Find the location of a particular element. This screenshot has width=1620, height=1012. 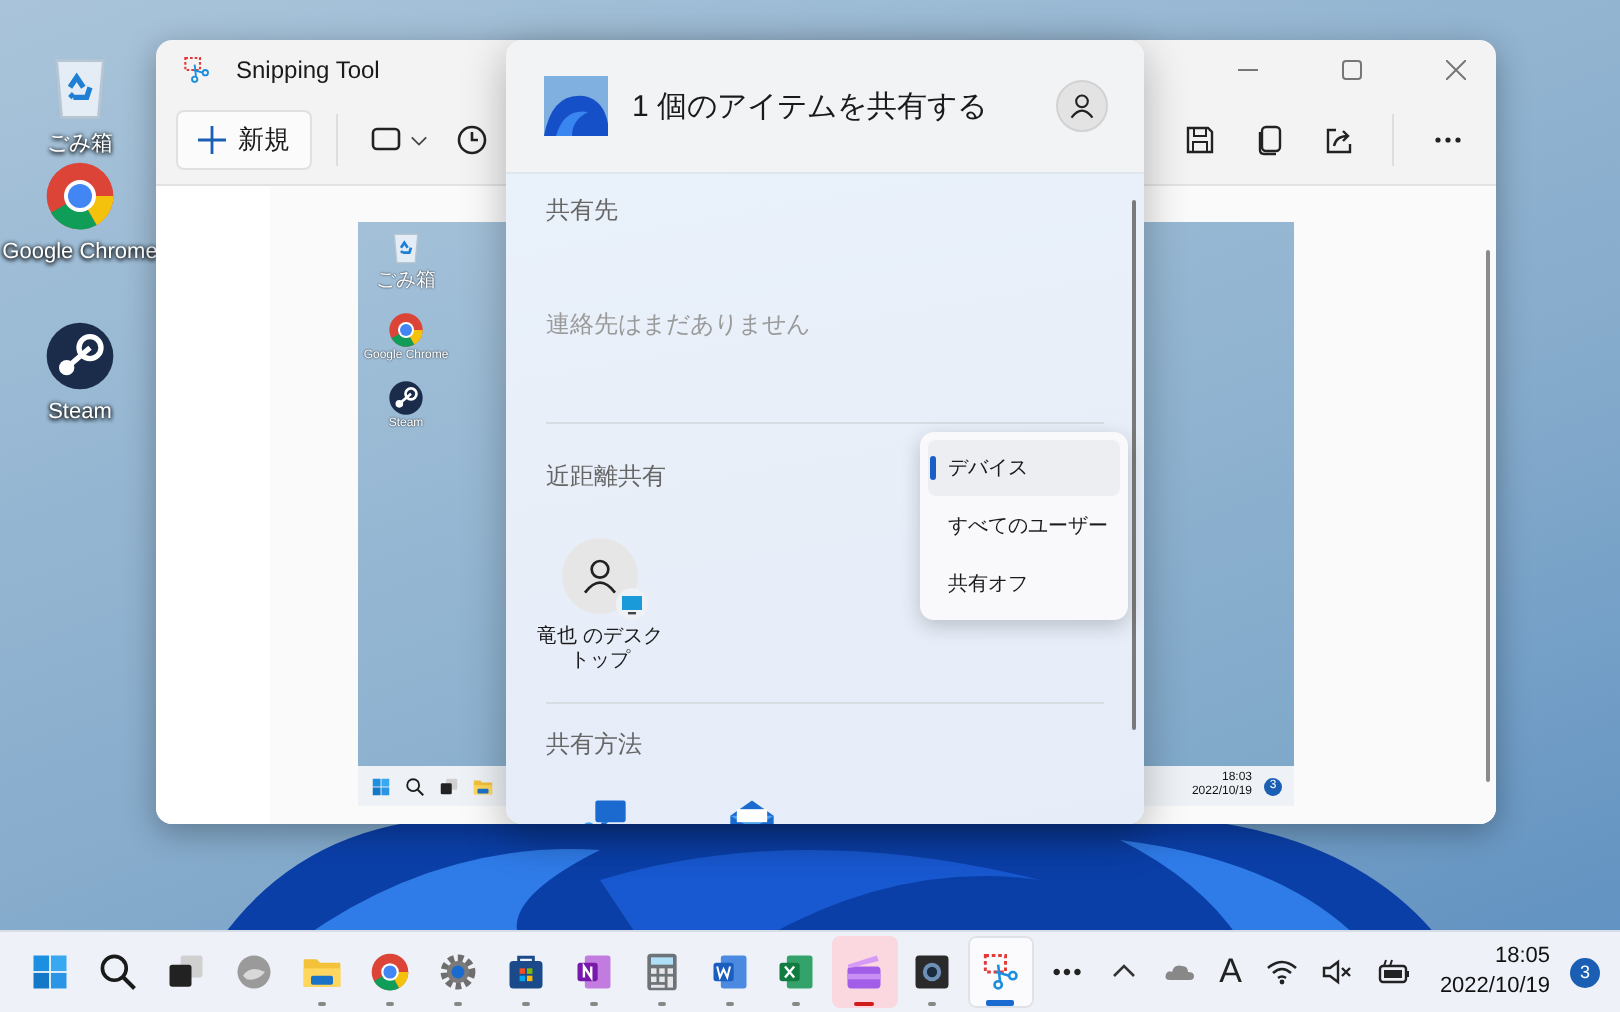

account-button is located at coordinates (1082, 106).